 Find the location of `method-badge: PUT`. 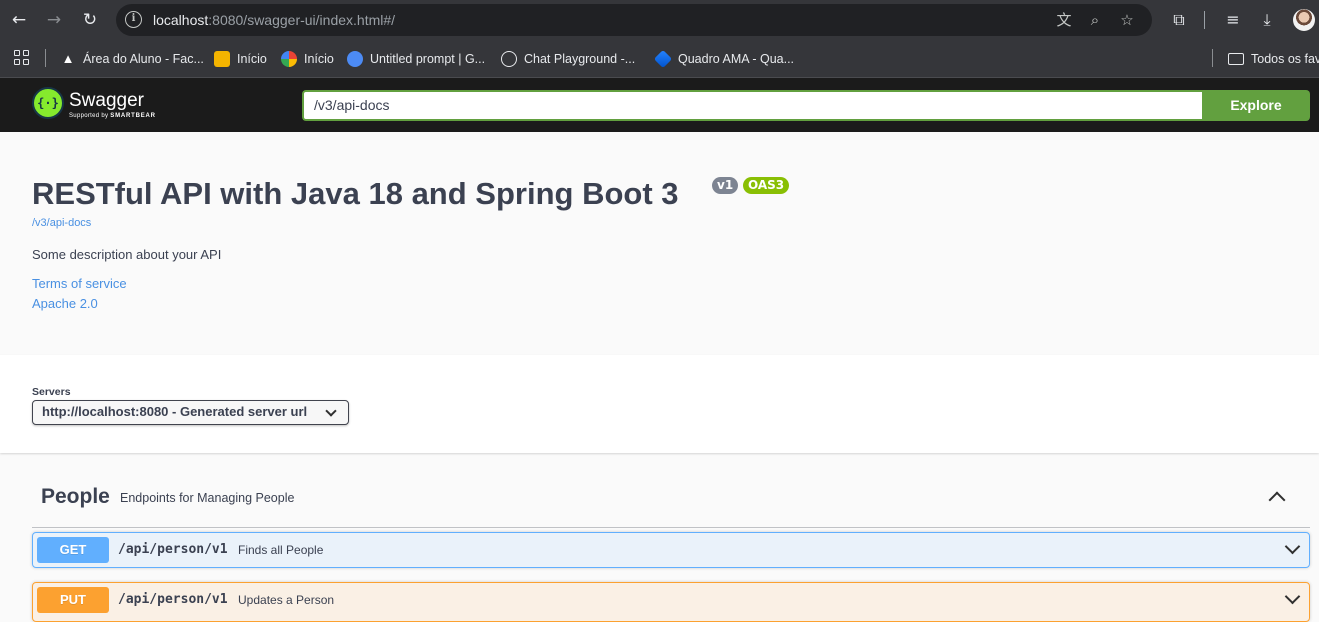

method-badge: PUT is located at coordinates (73, 600).